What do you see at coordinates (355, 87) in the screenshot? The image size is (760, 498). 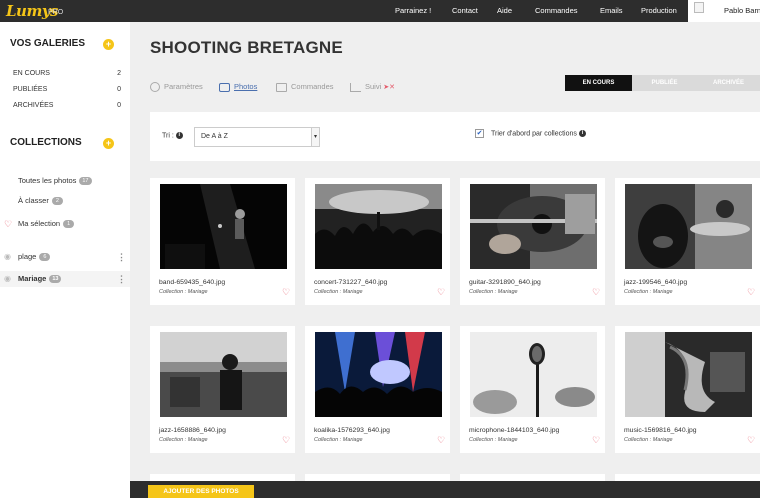 I see `chart-icon` at bounding box center [355, 87].